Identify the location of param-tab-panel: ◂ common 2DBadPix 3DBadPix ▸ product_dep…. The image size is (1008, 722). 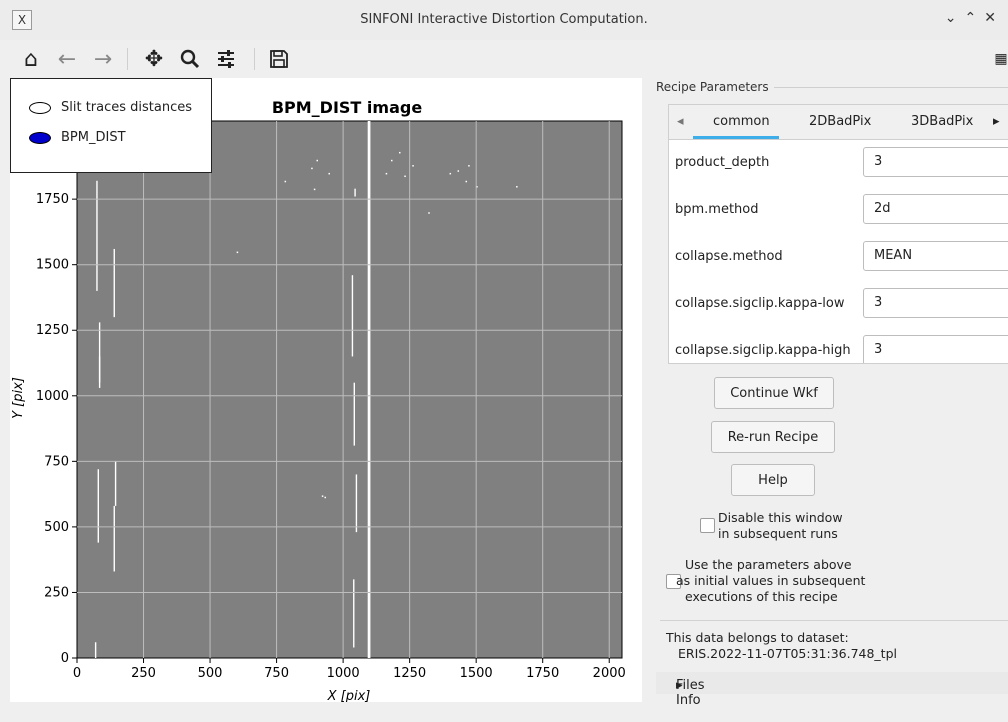
(838, 234).